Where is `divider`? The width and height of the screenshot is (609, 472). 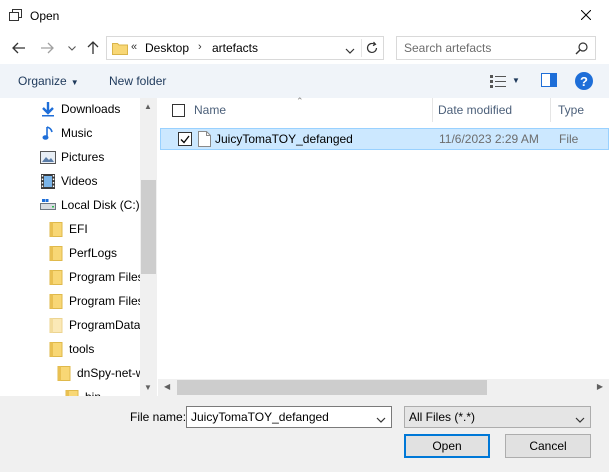 divider is located at coordinates (361, 48).